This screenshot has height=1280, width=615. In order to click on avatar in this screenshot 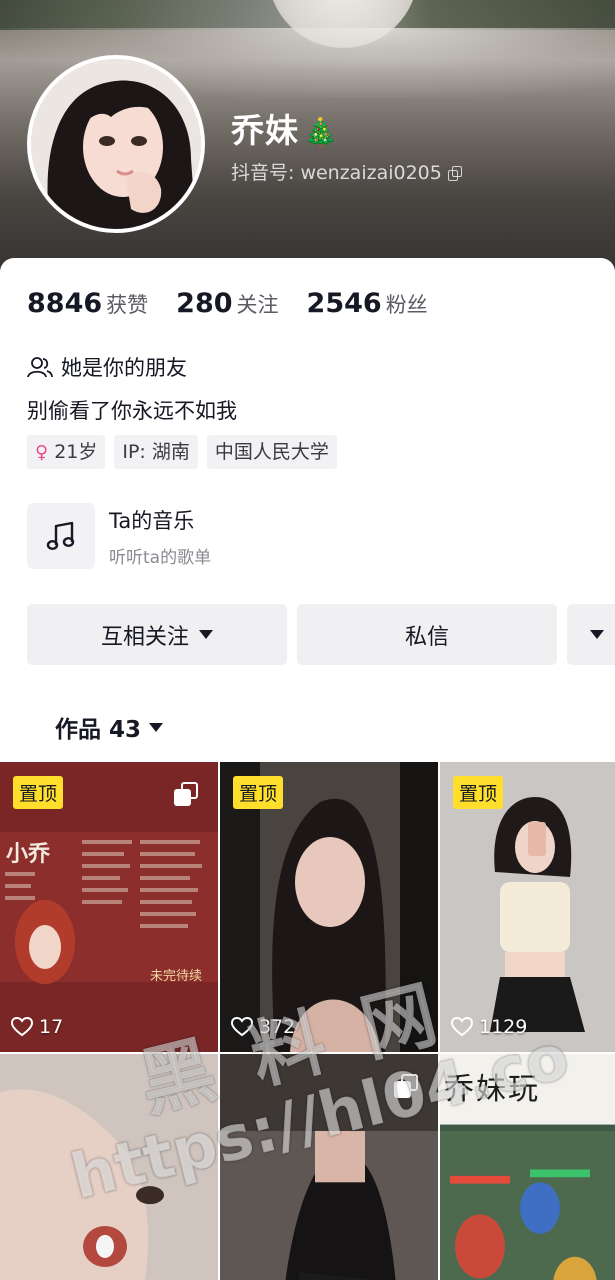, I will do `click(116, 144)`.